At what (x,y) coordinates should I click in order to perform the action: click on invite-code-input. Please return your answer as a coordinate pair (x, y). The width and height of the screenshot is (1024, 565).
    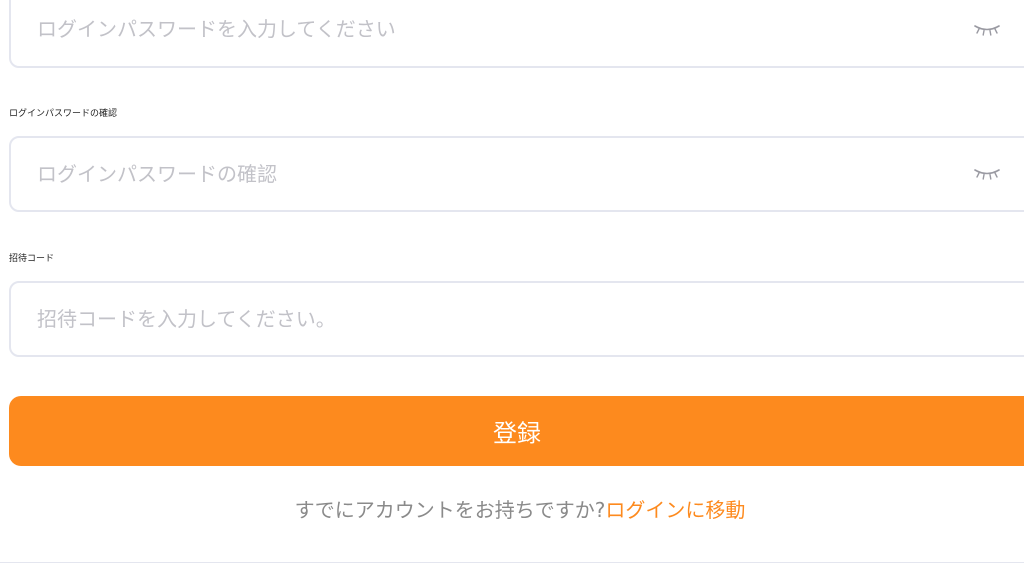
    Looking at the image, I should click on (487, 319).